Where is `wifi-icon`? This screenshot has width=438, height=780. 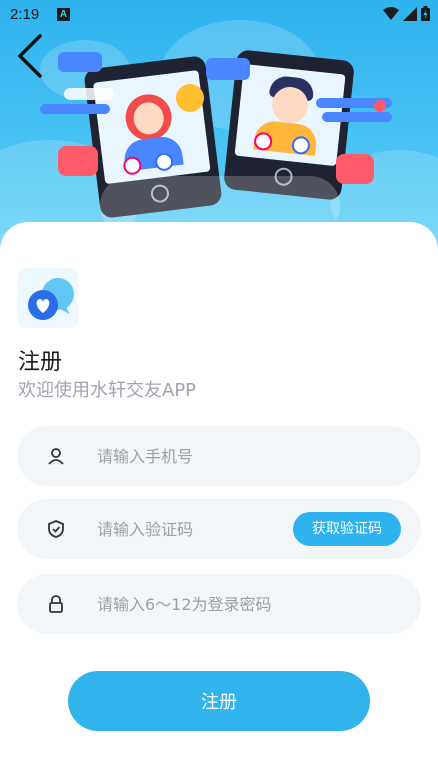 wifi-icon is located at coordinates (391, 13).